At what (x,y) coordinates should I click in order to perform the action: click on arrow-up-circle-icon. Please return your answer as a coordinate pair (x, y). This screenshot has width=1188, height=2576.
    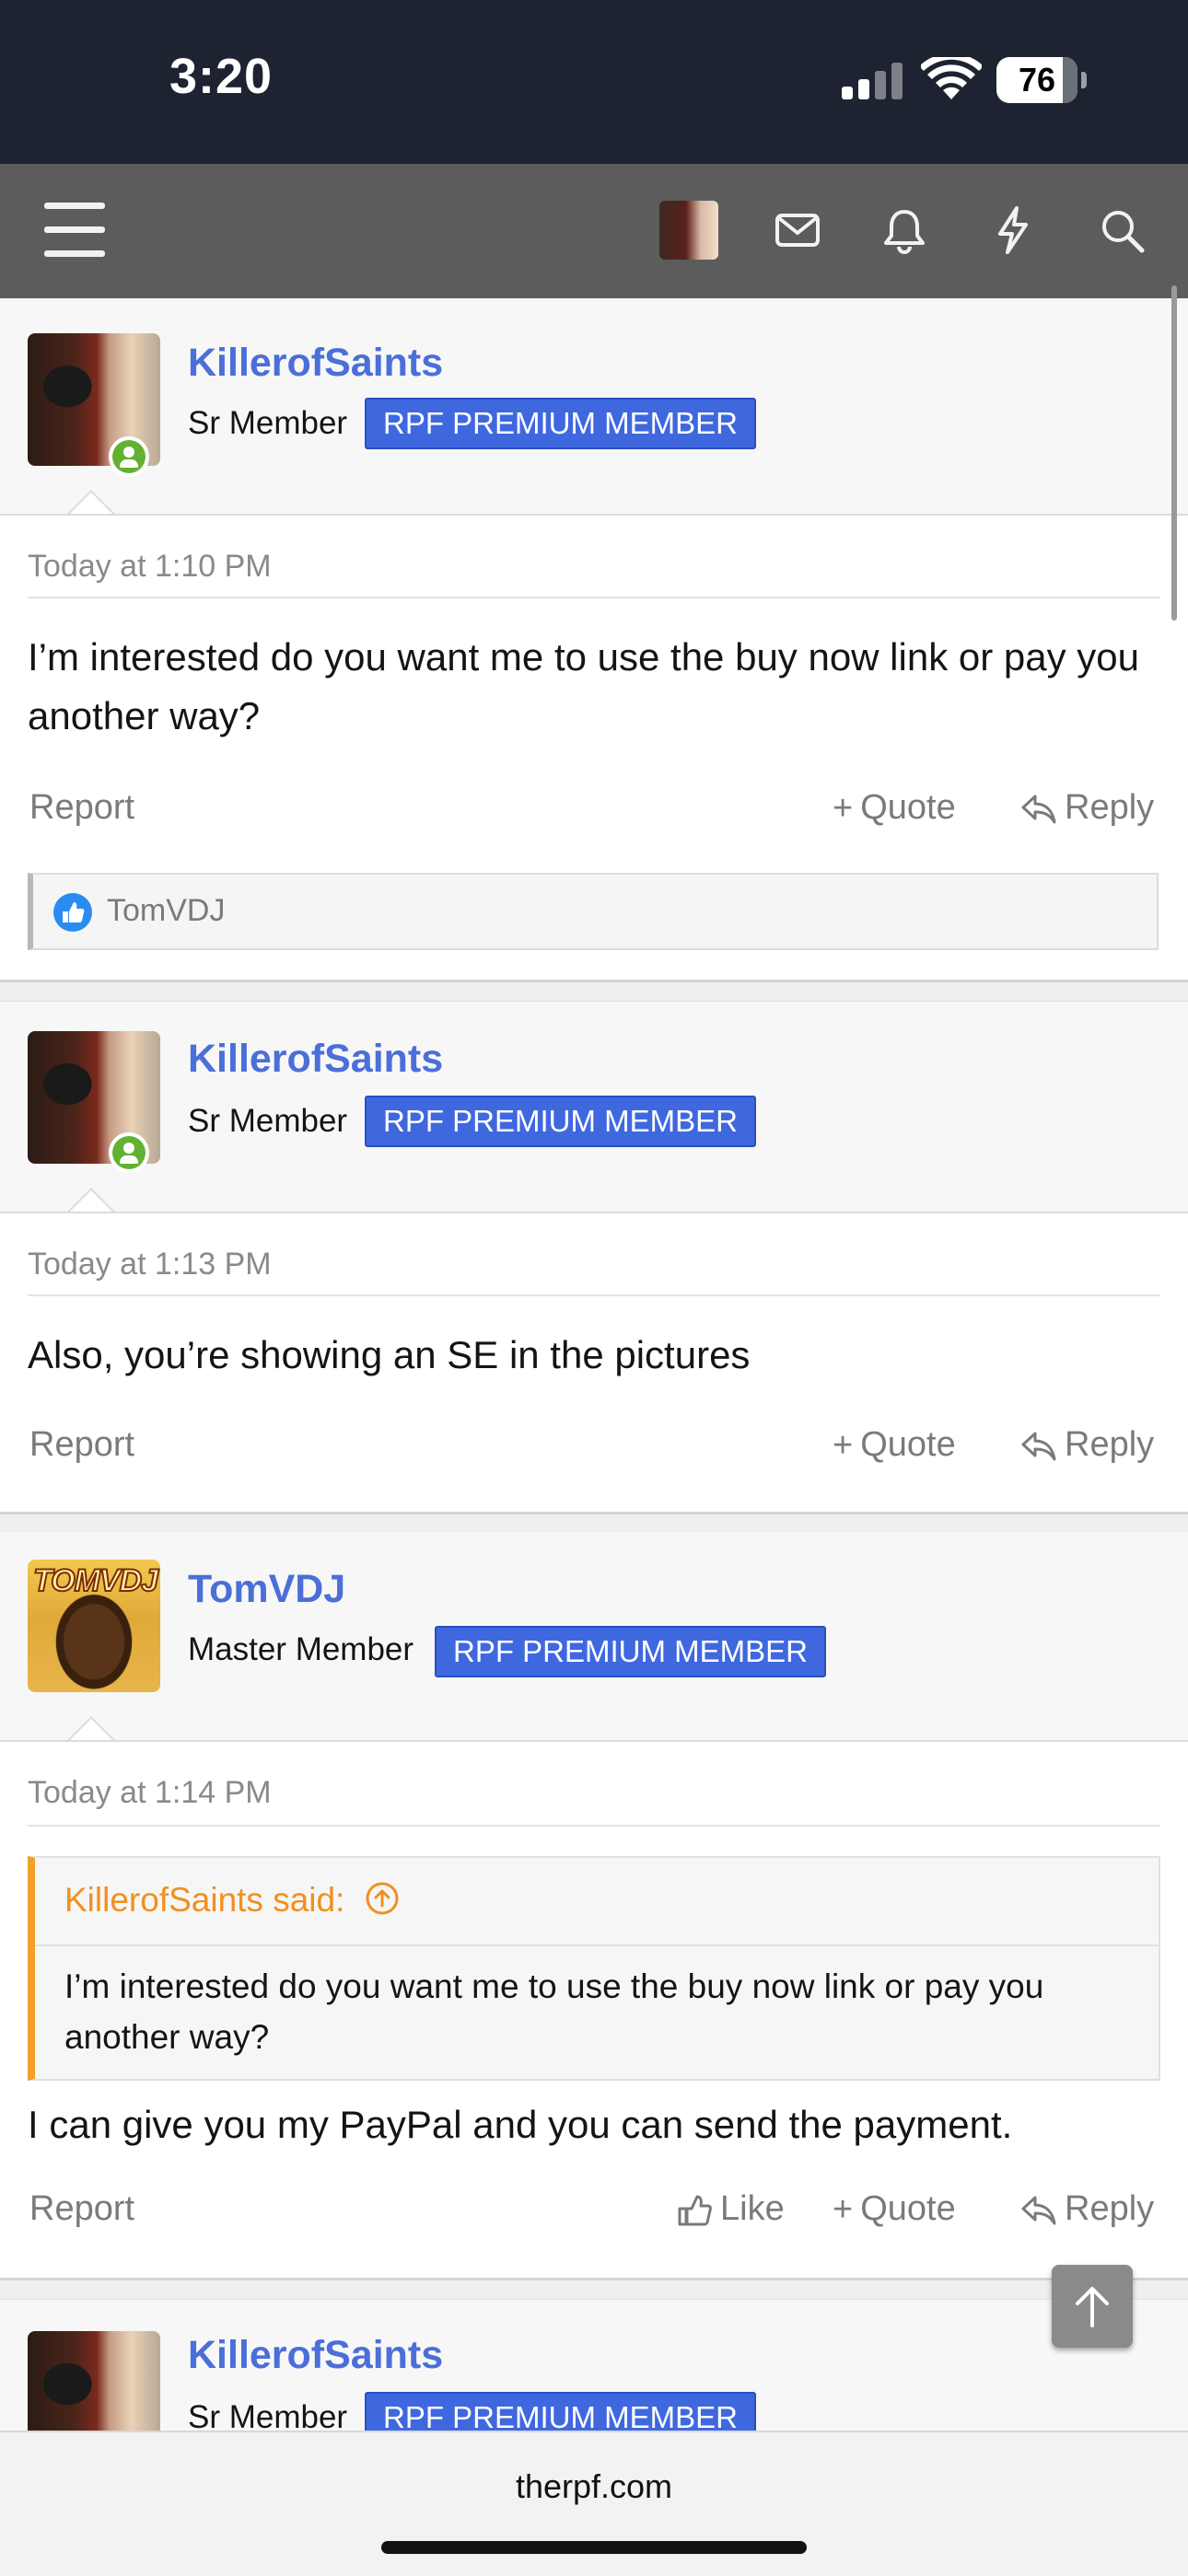
    Looking at the image, I should click on (382, 1898).